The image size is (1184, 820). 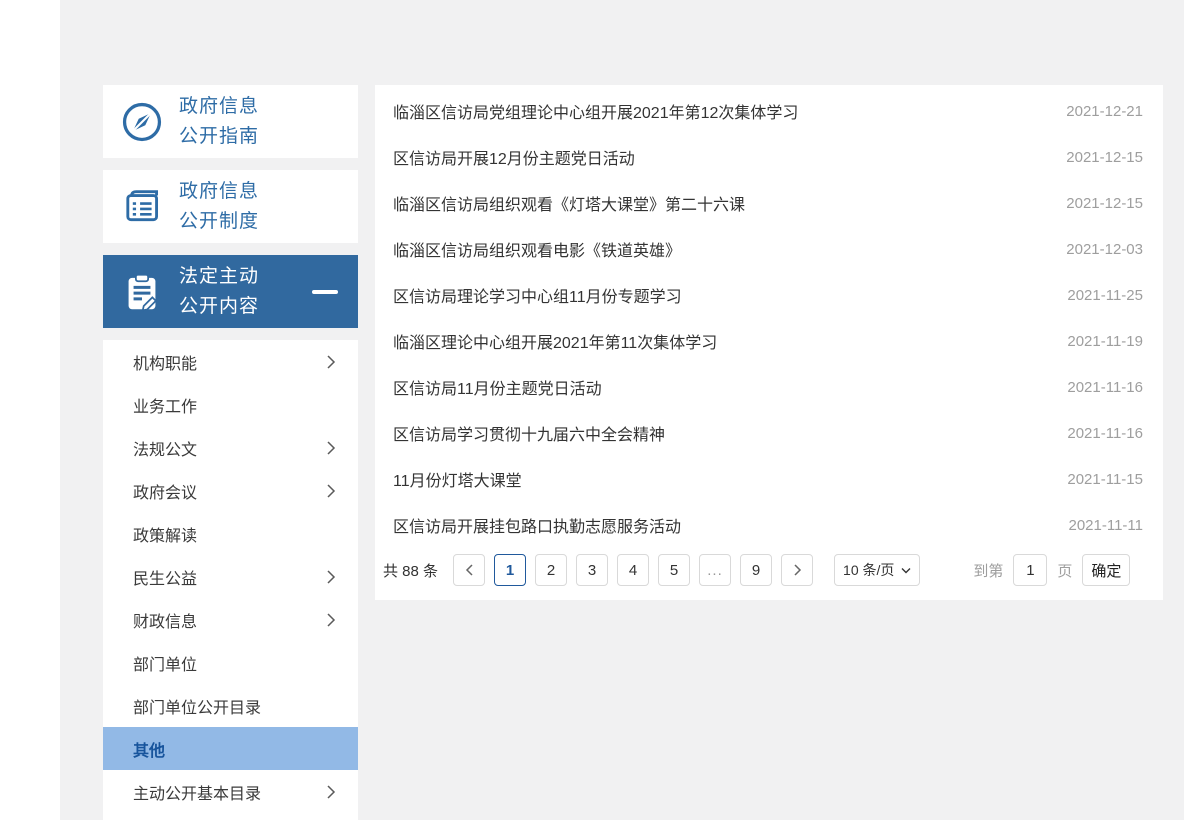 I want to click on sidebar-item-government-meetings: 政府会议, so click(x=230, y=490).